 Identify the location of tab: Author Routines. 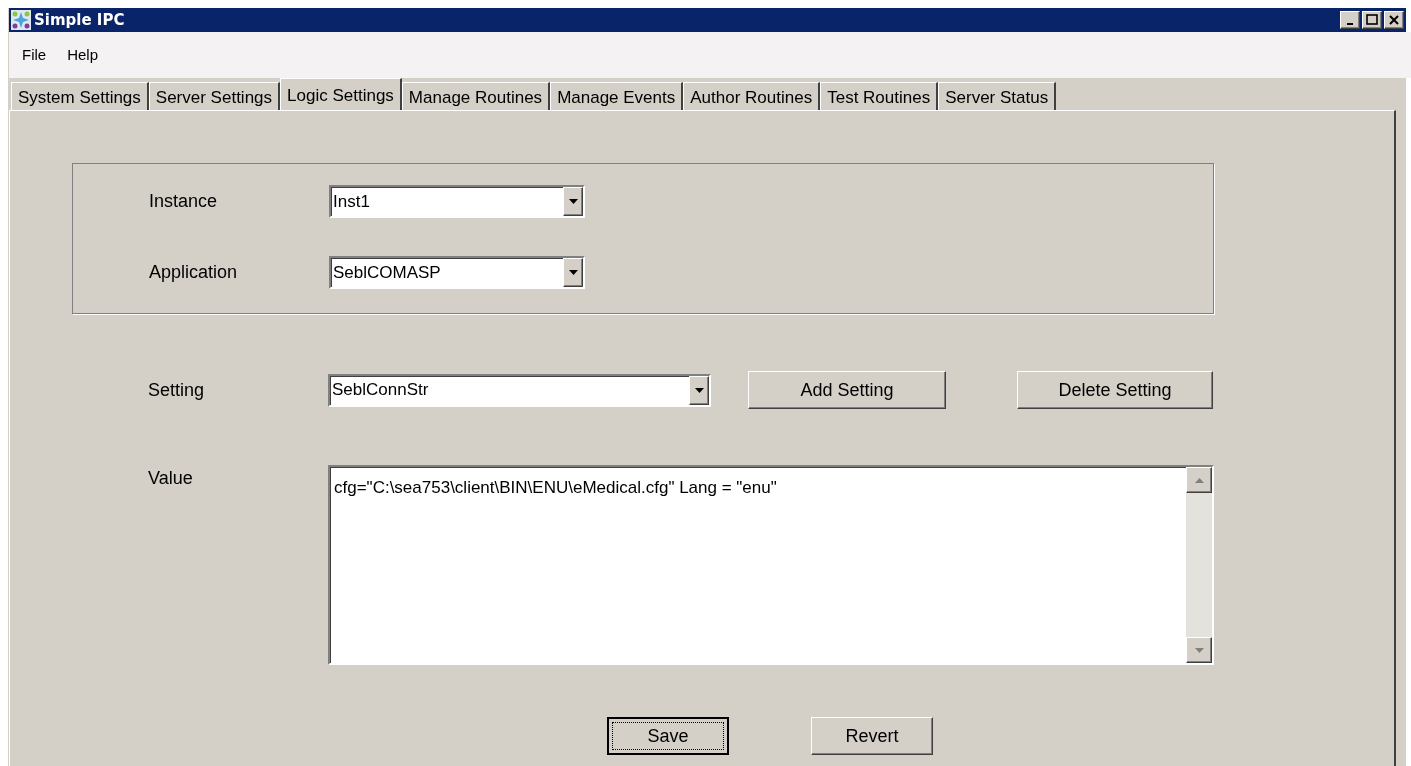
(752, 96).